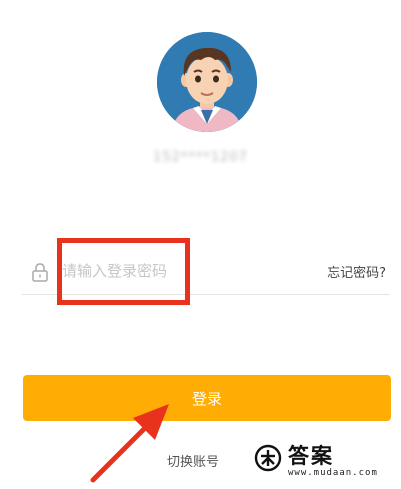 The width and height of the screenshot is (401, 489). I want to click on watermark: 答案 www.mudaan.com, so click(325, 462).